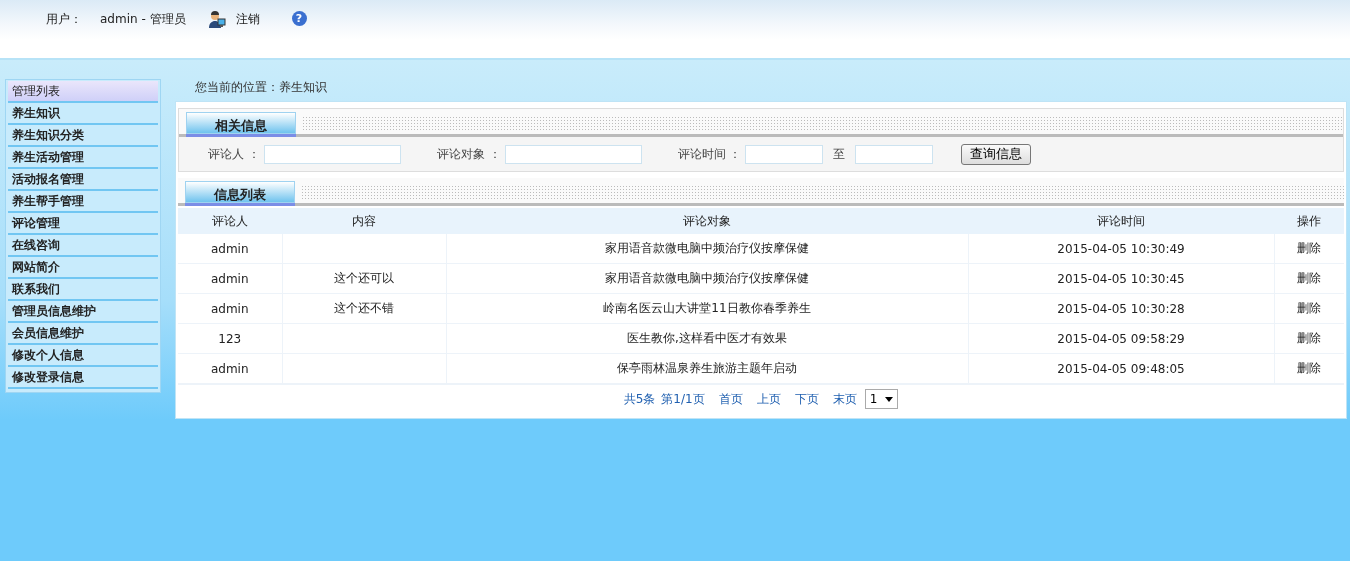 The height and width of the screenshot is (561, 1350). I want to click on caret-icon, so click(889, 399).